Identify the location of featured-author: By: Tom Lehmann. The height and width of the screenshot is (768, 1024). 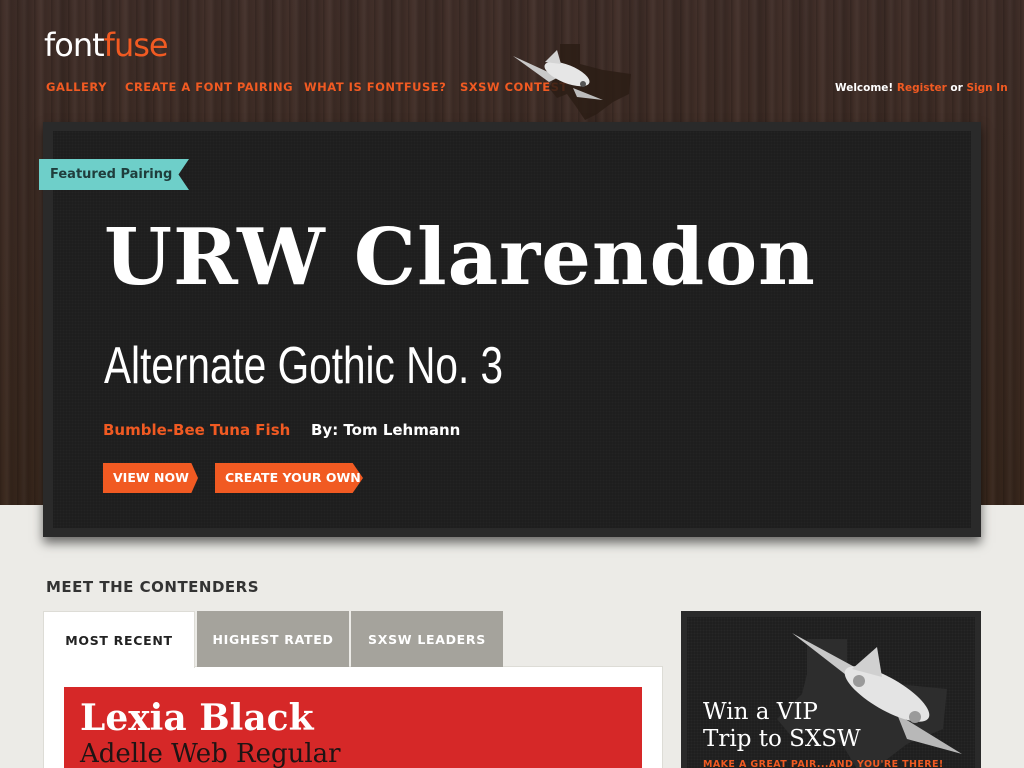
(386, 430).